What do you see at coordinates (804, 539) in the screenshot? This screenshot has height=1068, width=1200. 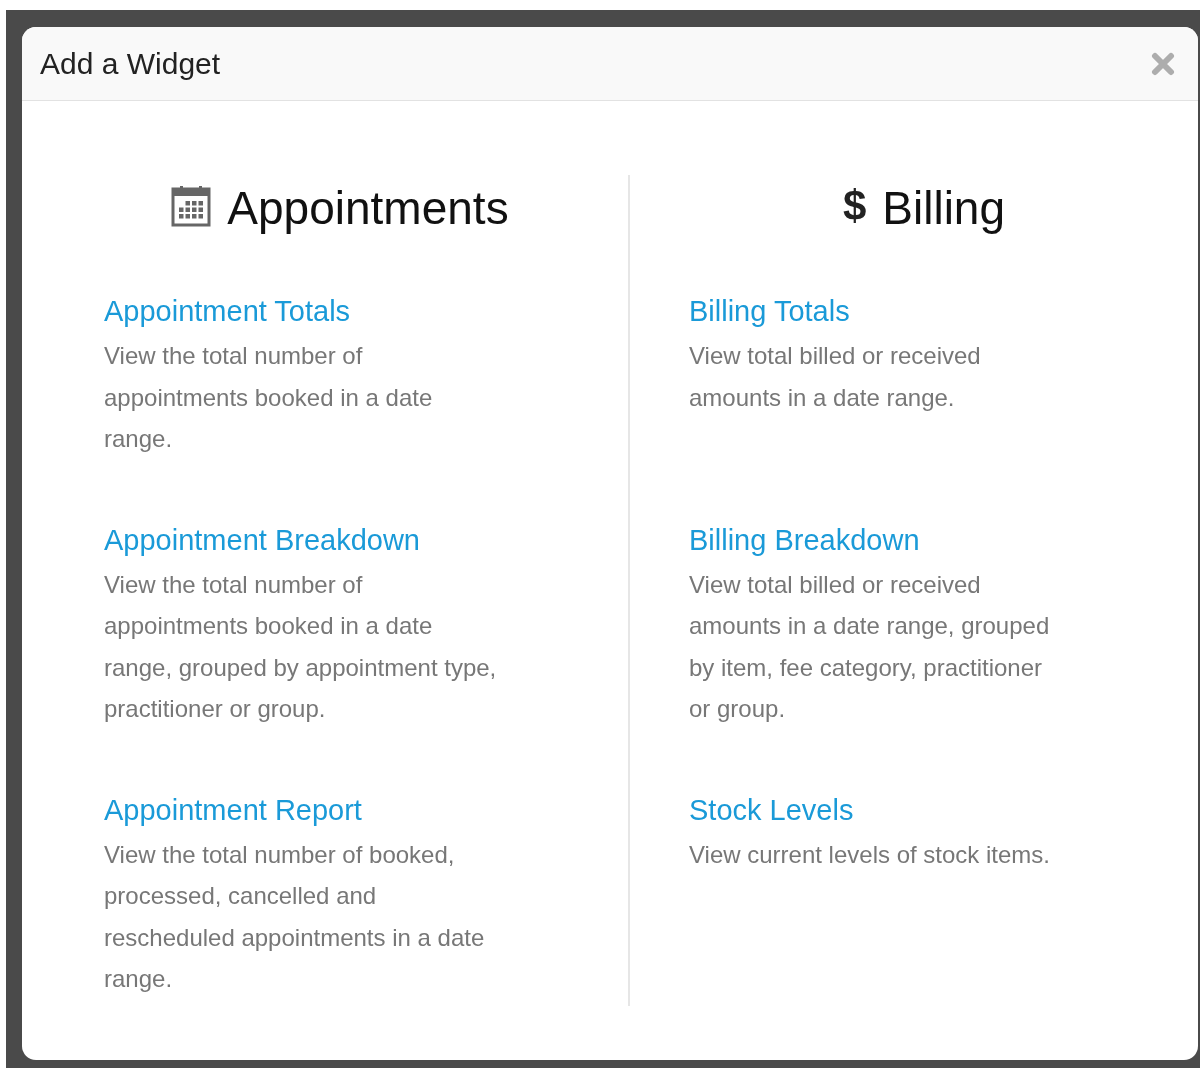 I see `widget-link: Billing Breakdown` at bounding box center [804, 539].